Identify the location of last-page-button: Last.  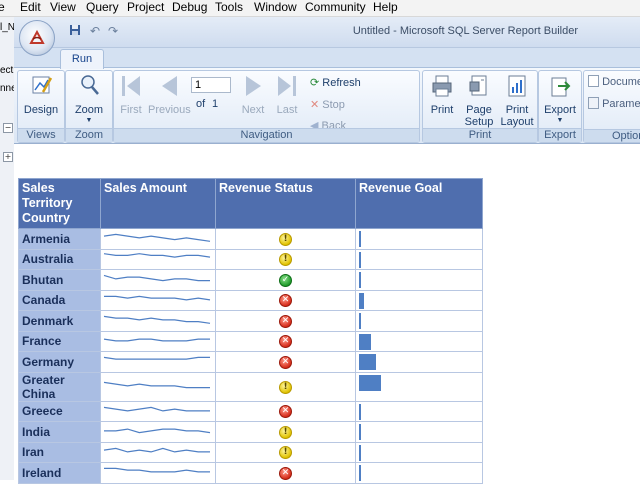
(287, 96).